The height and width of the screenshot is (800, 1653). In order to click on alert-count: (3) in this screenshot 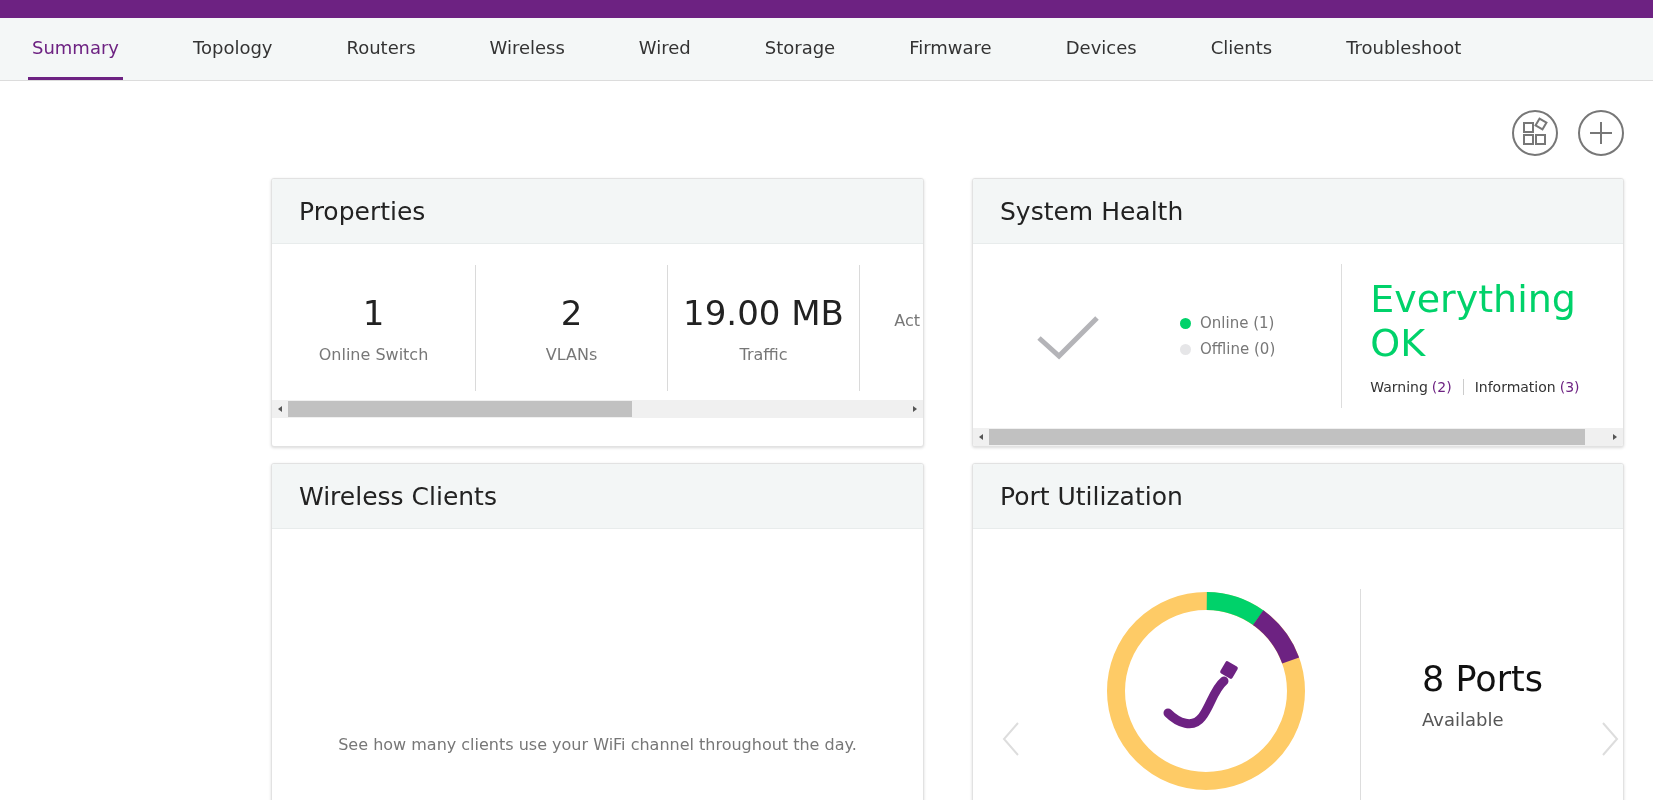, I will do `click(1569, 387)`.